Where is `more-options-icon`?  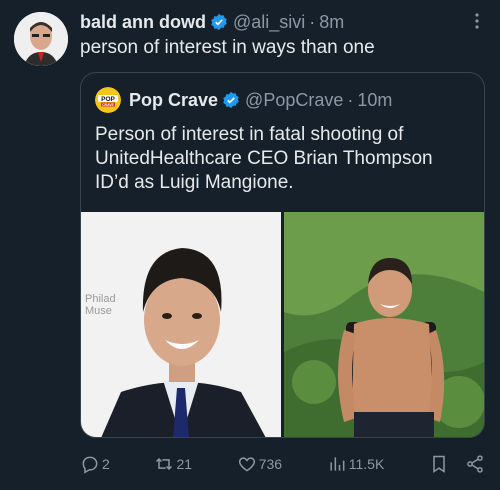
more-options-icon is located at coordinates (477, 21).